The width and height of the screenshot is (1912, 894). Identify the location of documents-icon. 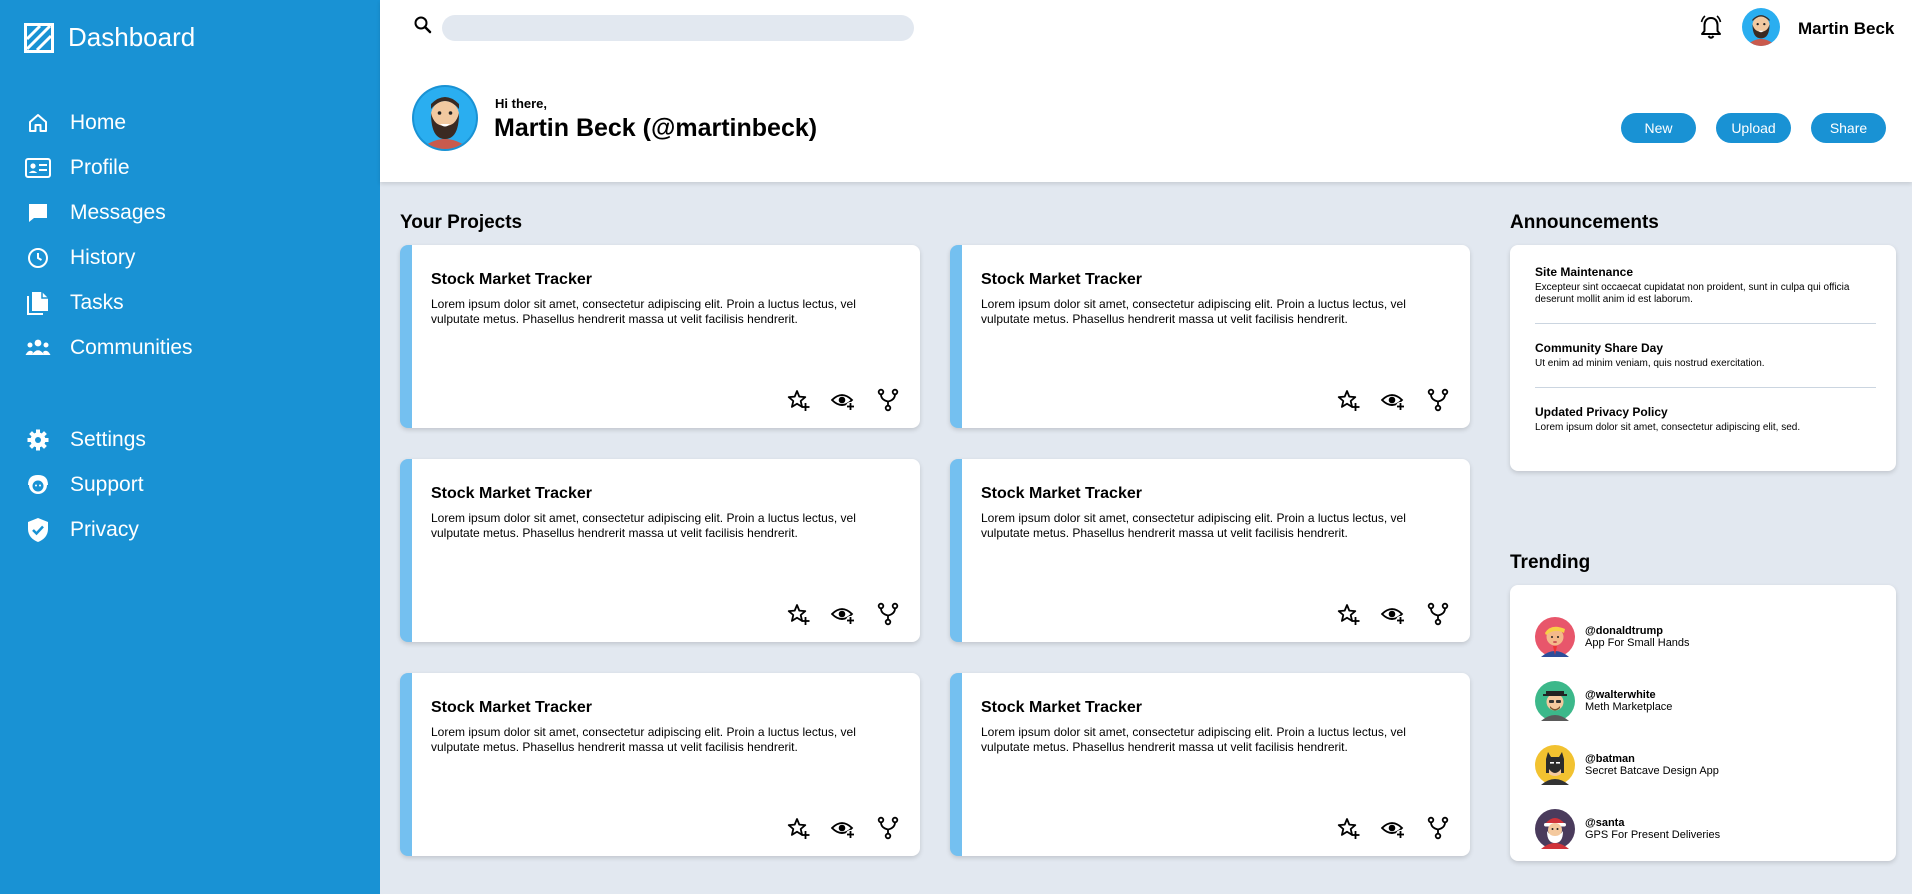
(38, 303).